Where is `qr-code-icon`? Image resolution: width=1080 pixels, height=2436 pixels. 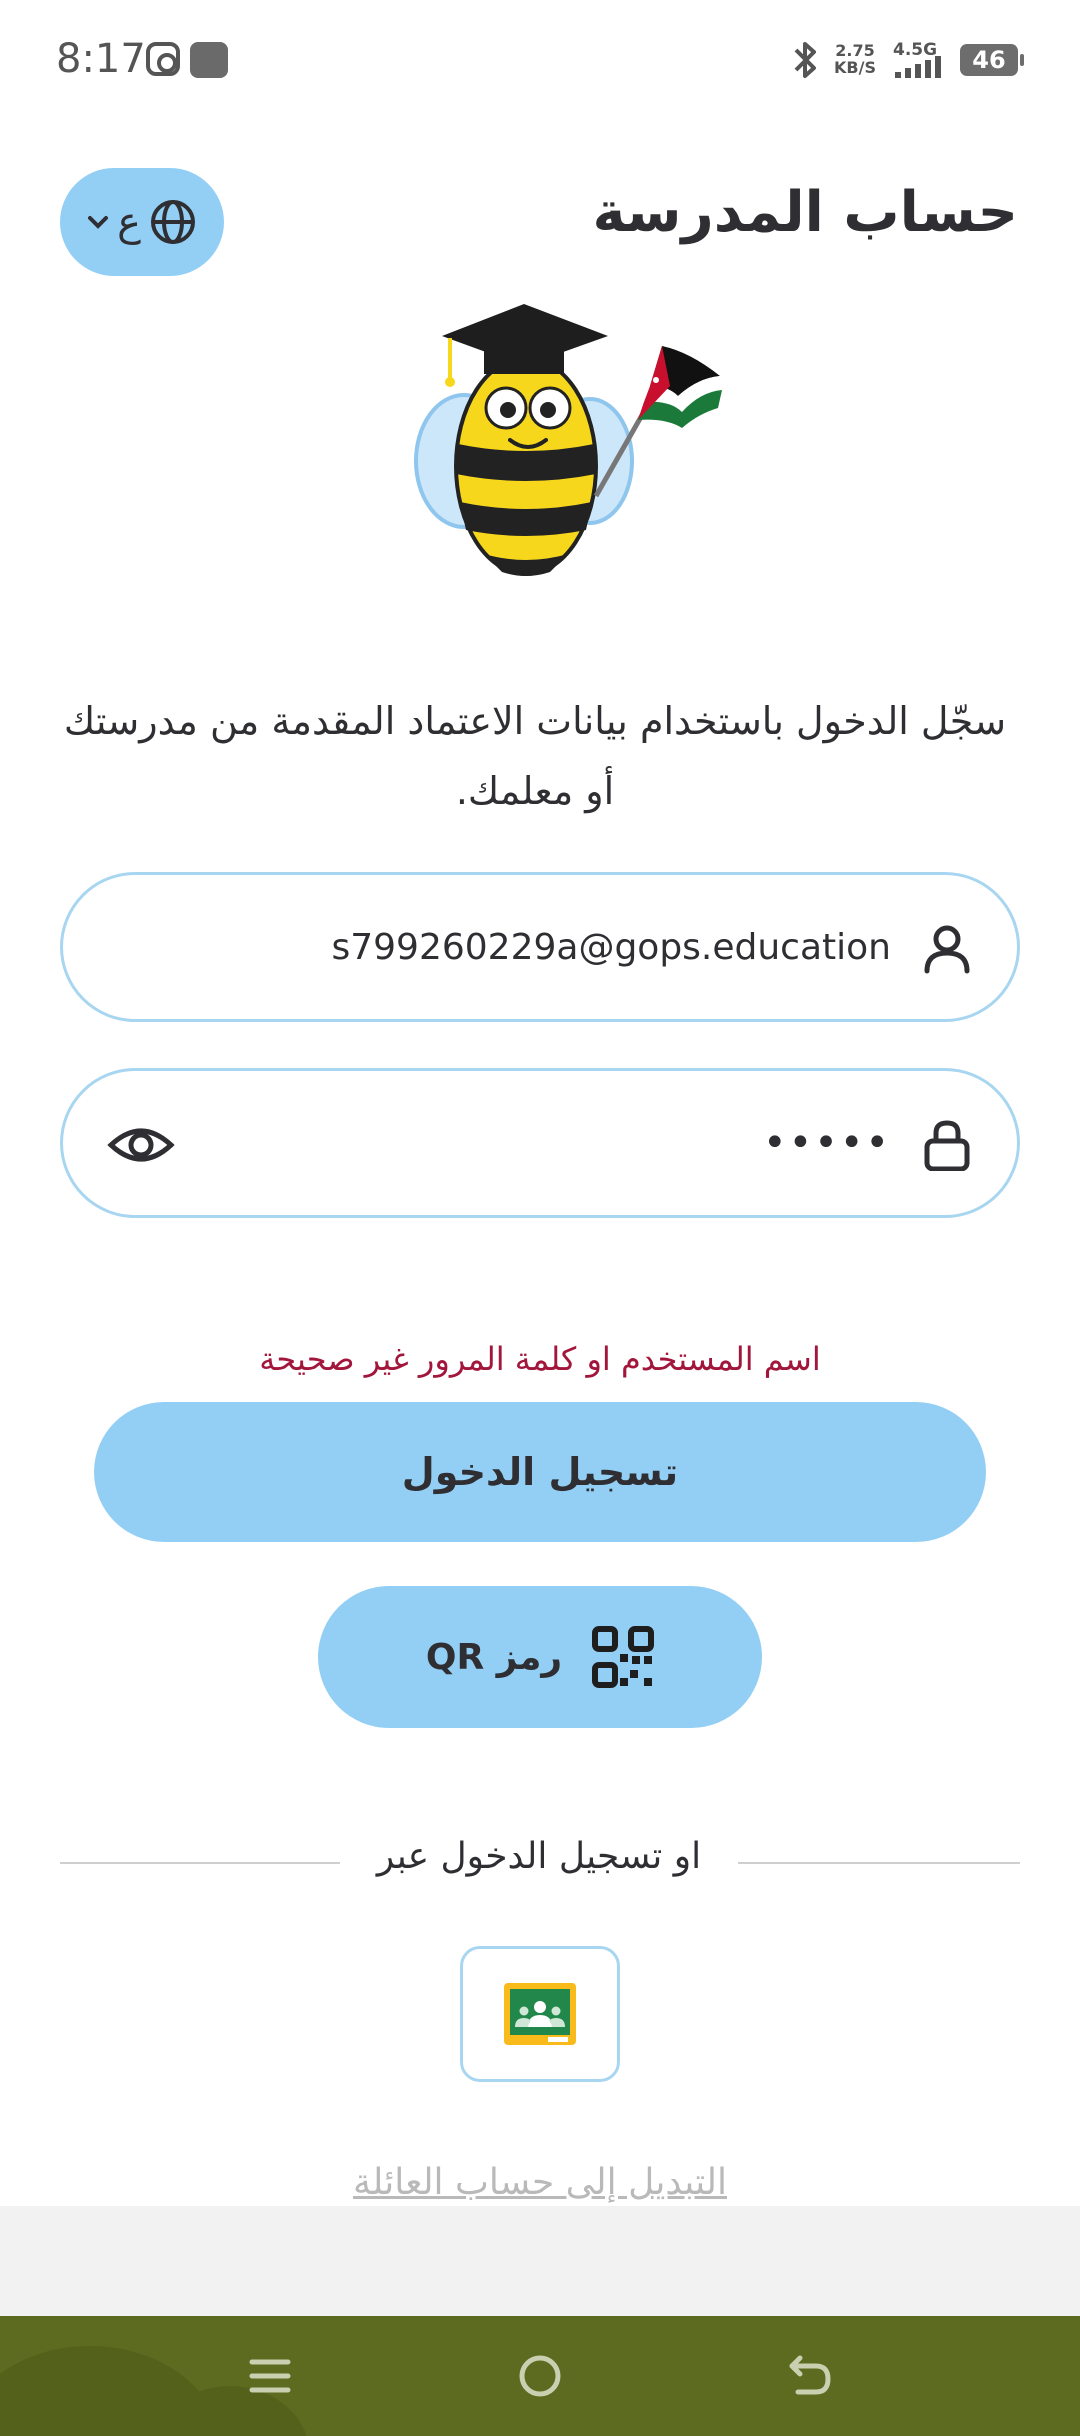 qr-code-icon is located at coordinates (623, 1657).